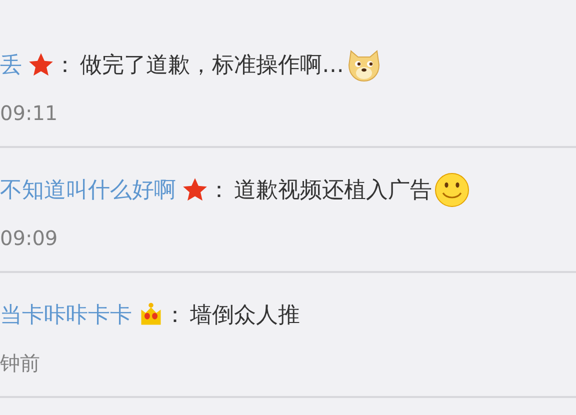 This screenshot has height=415, width=576. I want to click on timestamp: 钟前, so click(20, 363).